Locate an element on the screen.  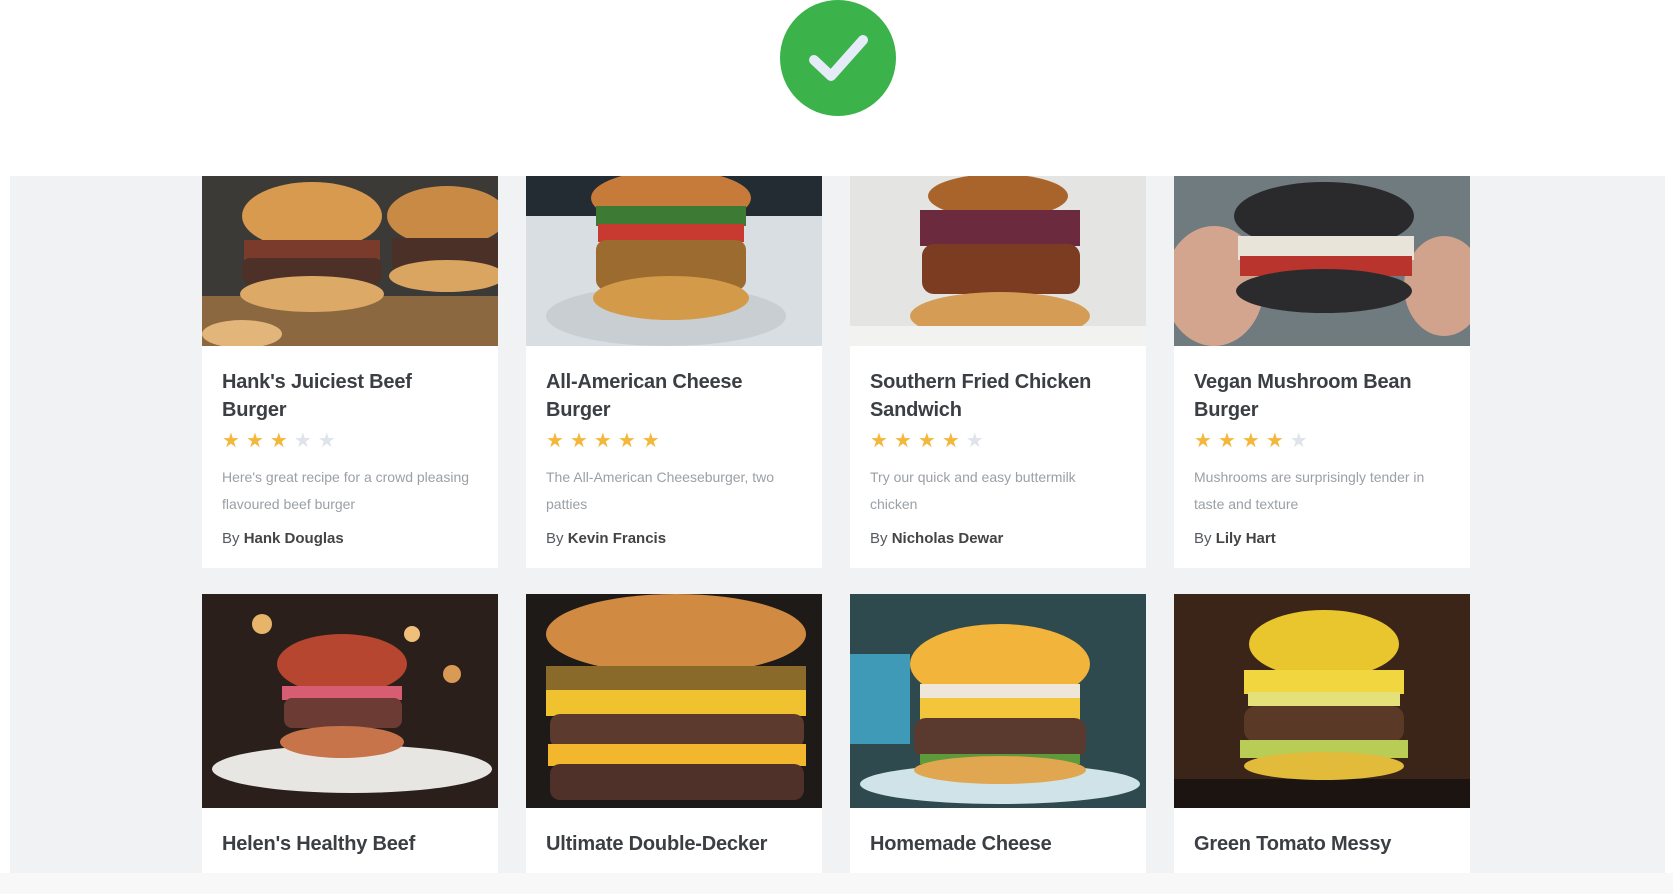
recipe-card: Green Tomato Messy is located at coordinates (1322, 733).